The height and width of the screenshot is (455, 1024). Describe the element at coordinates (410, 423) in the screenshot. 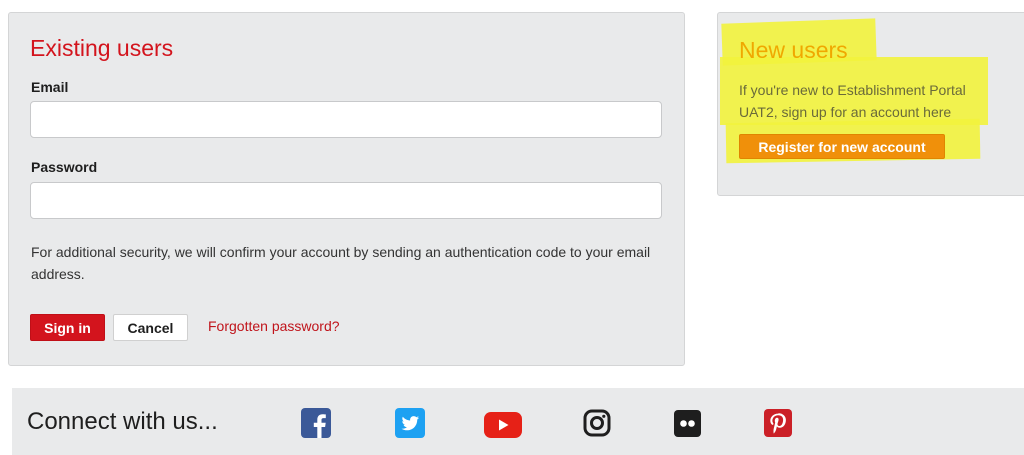

I see `twitter-icon` at that location.